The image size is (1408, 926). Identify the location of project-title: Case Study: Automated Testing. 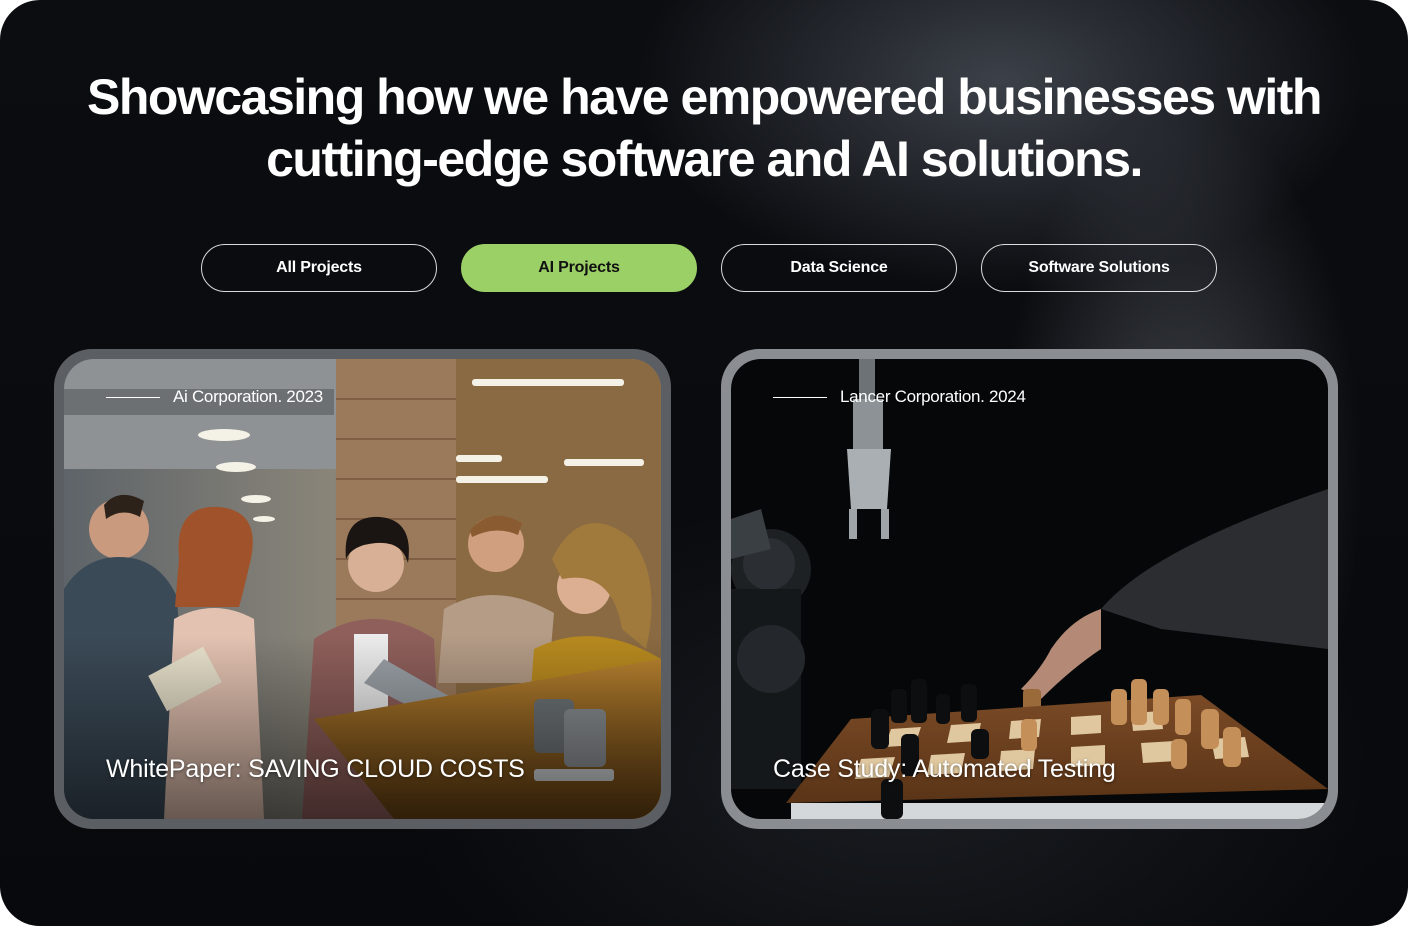
(944, 769).